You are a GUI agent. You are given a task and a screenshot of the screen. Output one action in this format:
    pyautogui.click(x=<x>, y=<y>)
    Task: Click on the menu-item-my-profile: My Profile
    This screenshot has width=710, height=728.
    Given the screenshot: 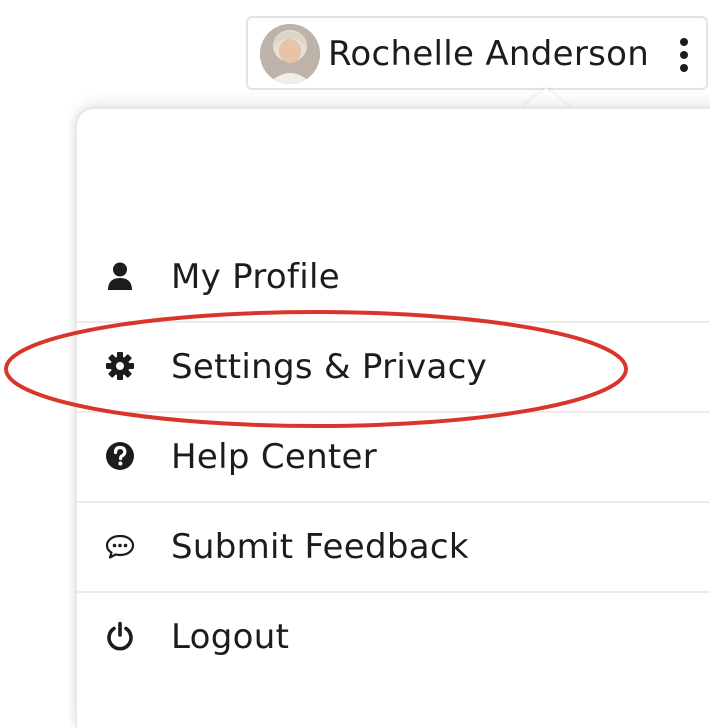 What is the action you would take?
    pyautogui.click(x=393, y=278)
    